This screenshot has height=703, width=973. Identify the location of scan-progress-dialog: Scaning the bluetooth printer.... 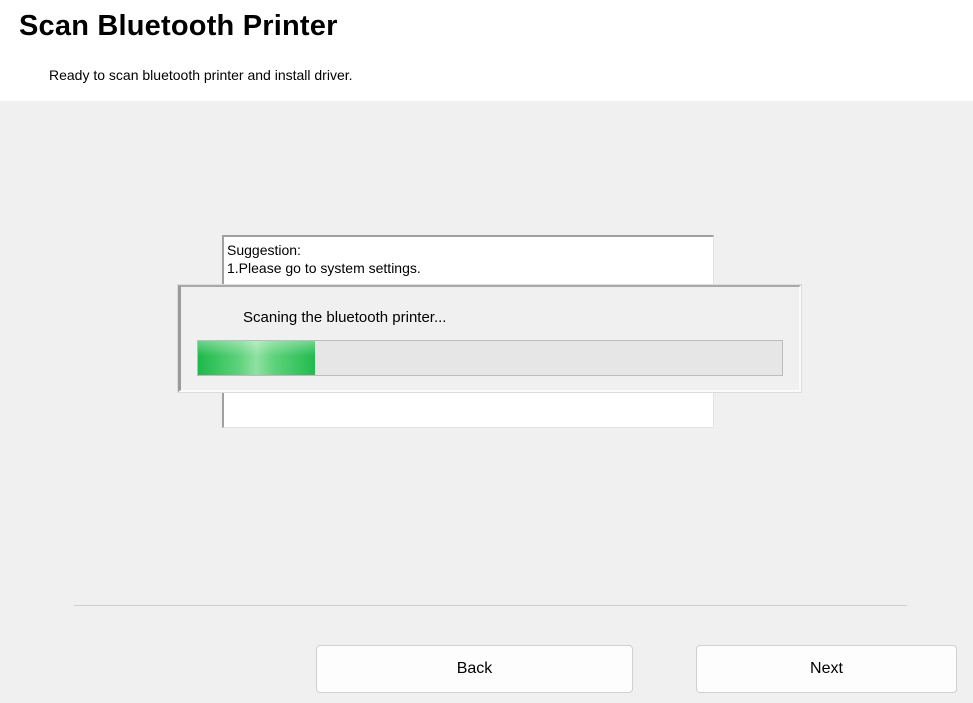
(489, 338).